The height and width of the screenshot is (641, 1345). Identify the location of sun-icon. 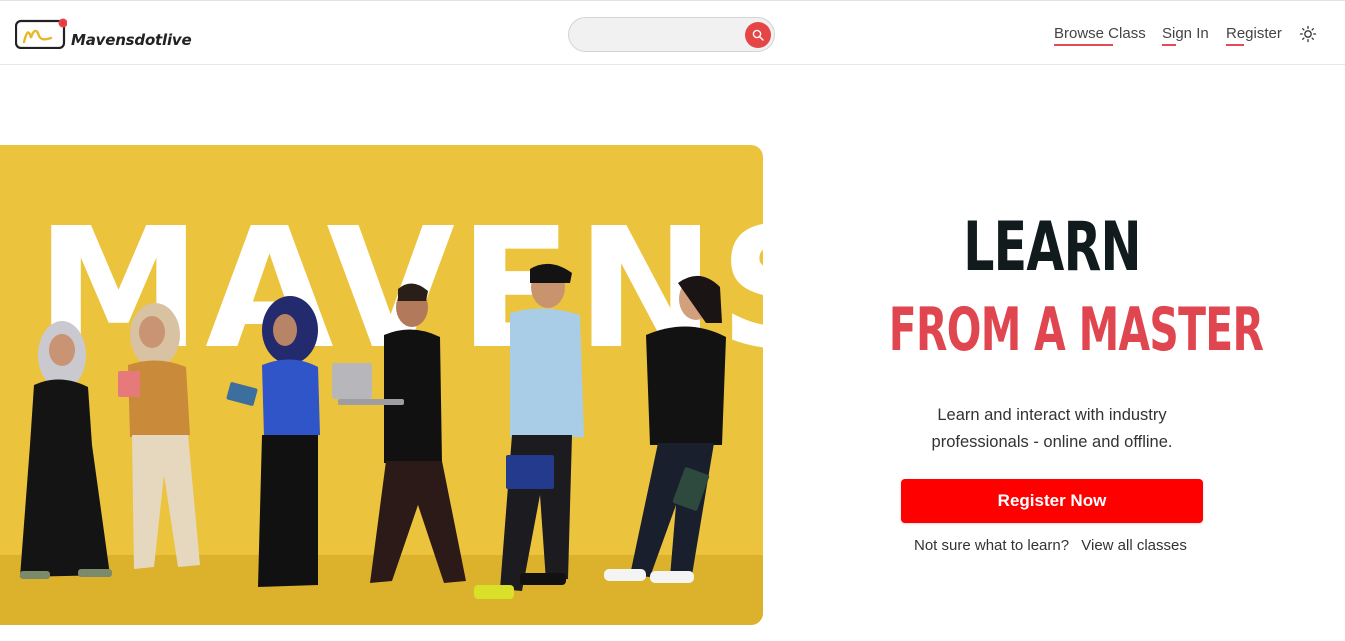
(1308, 34).